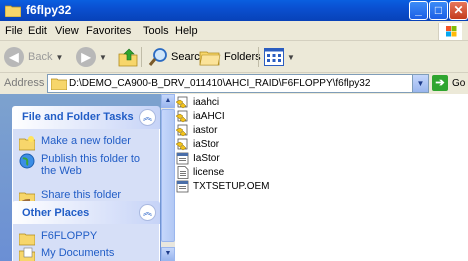  Describe the element at coordinates (66, 254) in the screenshot. I see `place-my-documents: My Documents` at that location.